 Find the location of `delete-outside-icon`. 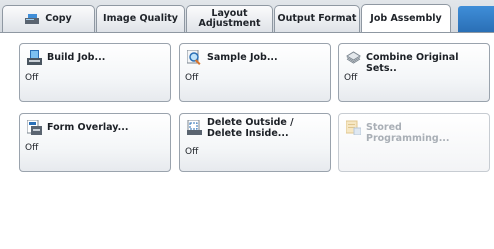

delete-outside-icon is located at coordinates (194, 127).